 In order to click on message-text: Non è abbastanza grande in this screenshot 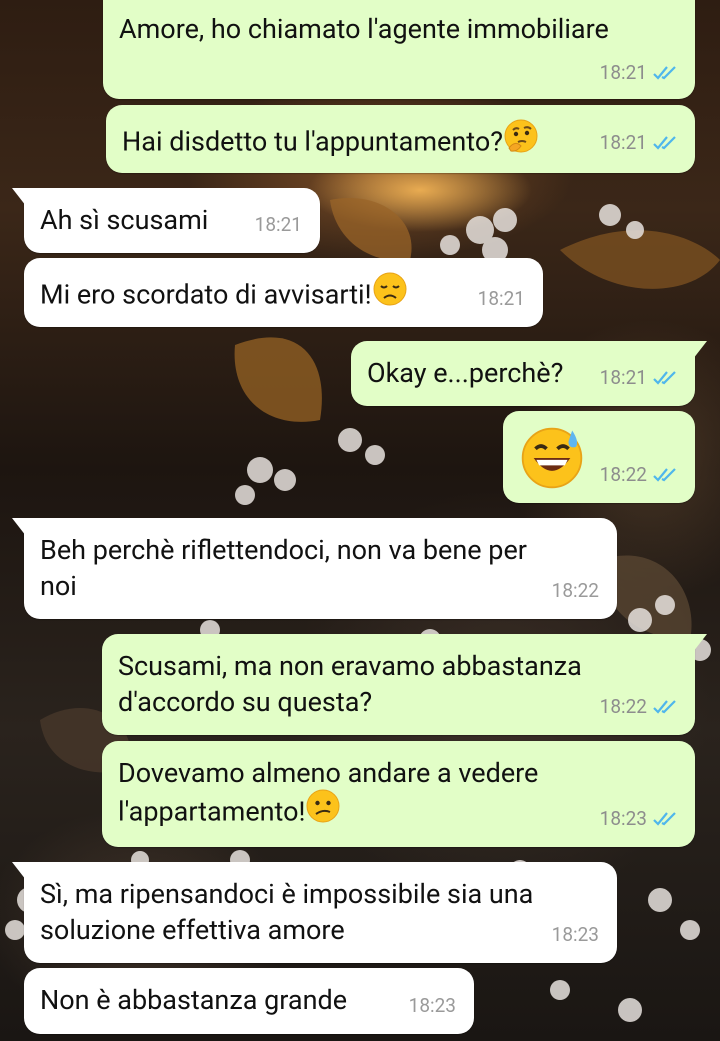, I will do `click(194, 1000)`.